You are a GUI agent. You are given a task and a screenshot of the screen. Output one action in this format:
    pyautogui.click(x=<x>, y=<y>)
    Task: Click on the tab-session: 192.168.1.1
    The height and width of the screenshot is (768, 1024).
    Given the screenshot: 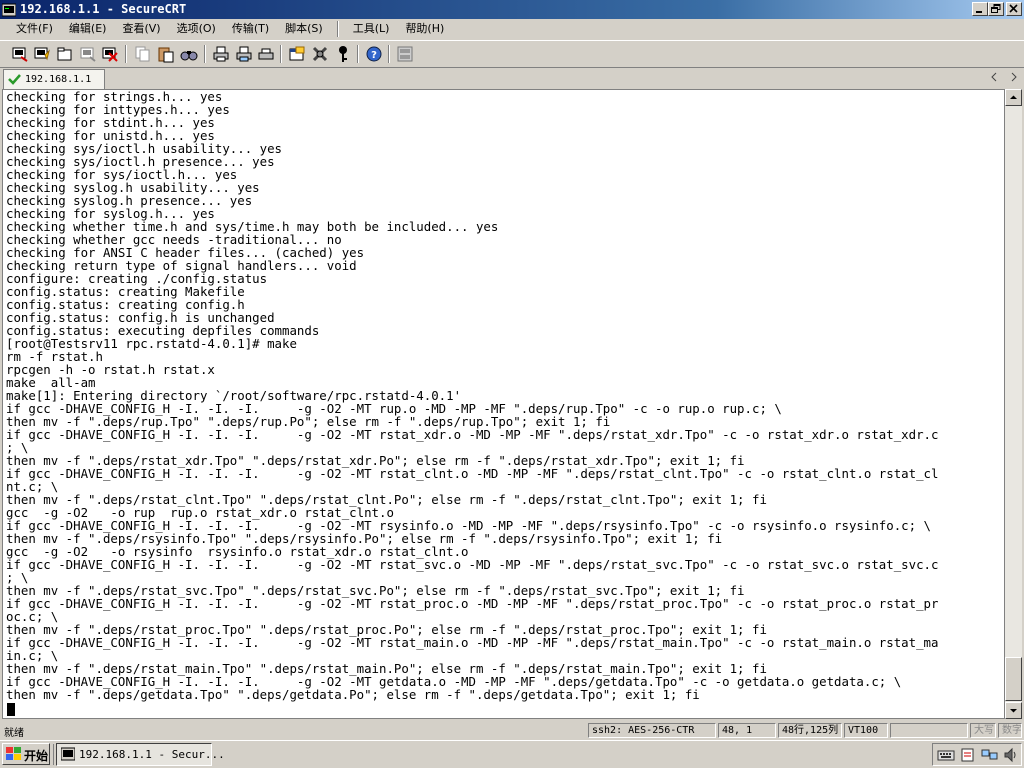 What is the action you would take?
    pyautogui.click(x=54, y=79)
    